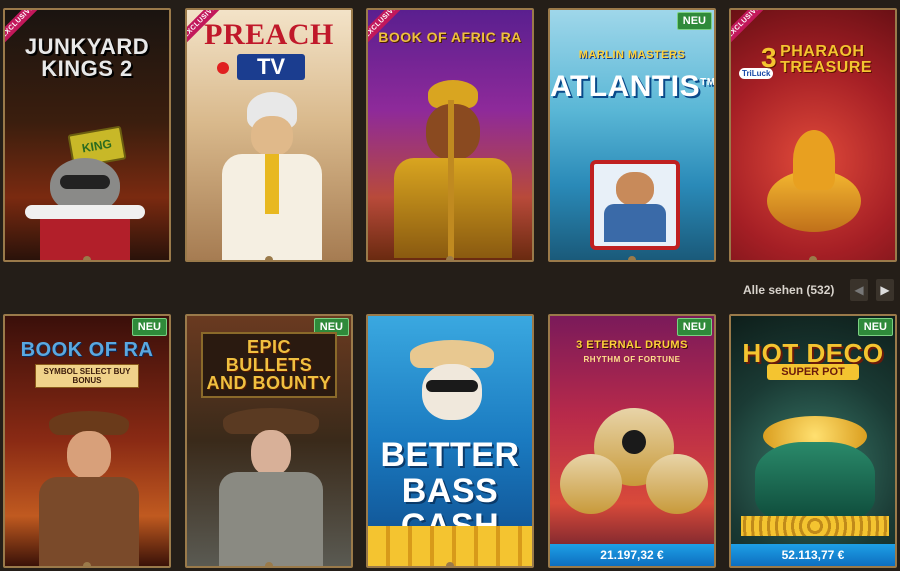 Image resolution: width=900 pixels, height=571 pixels. I want to click on game-tile-marlin-masters-atlantis: NEU MARLIN MASTERS ATLANTISTM, so click(632, 135).